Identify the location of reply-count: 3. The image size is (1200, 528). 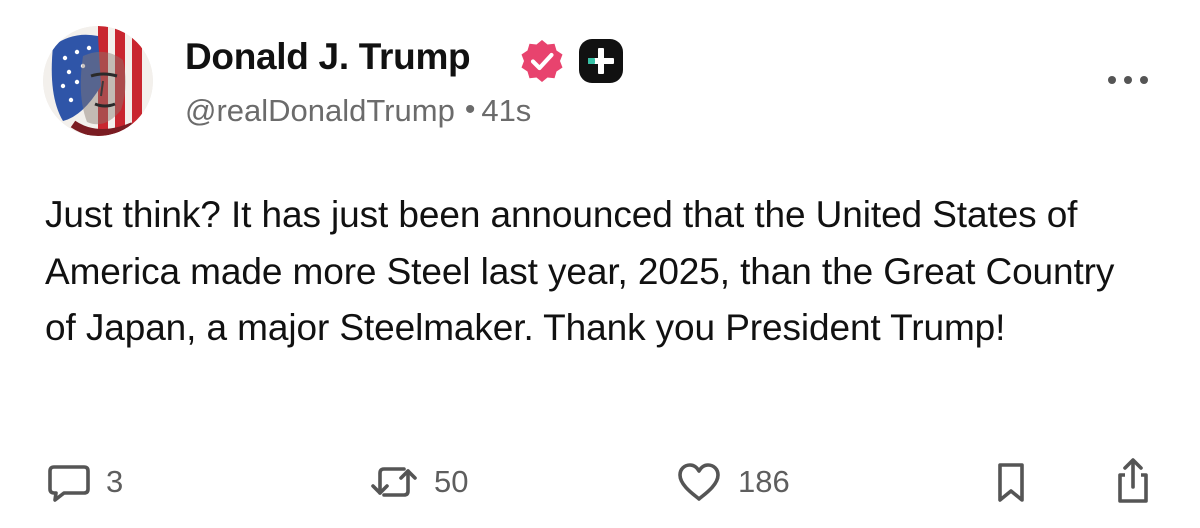
(115, 481).